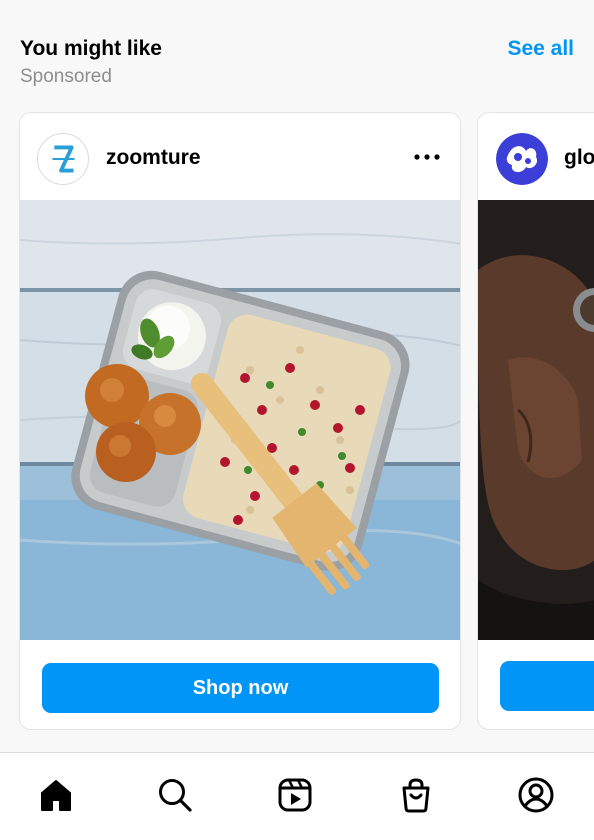  I want to click on card-header: glo, so click(536, 157).